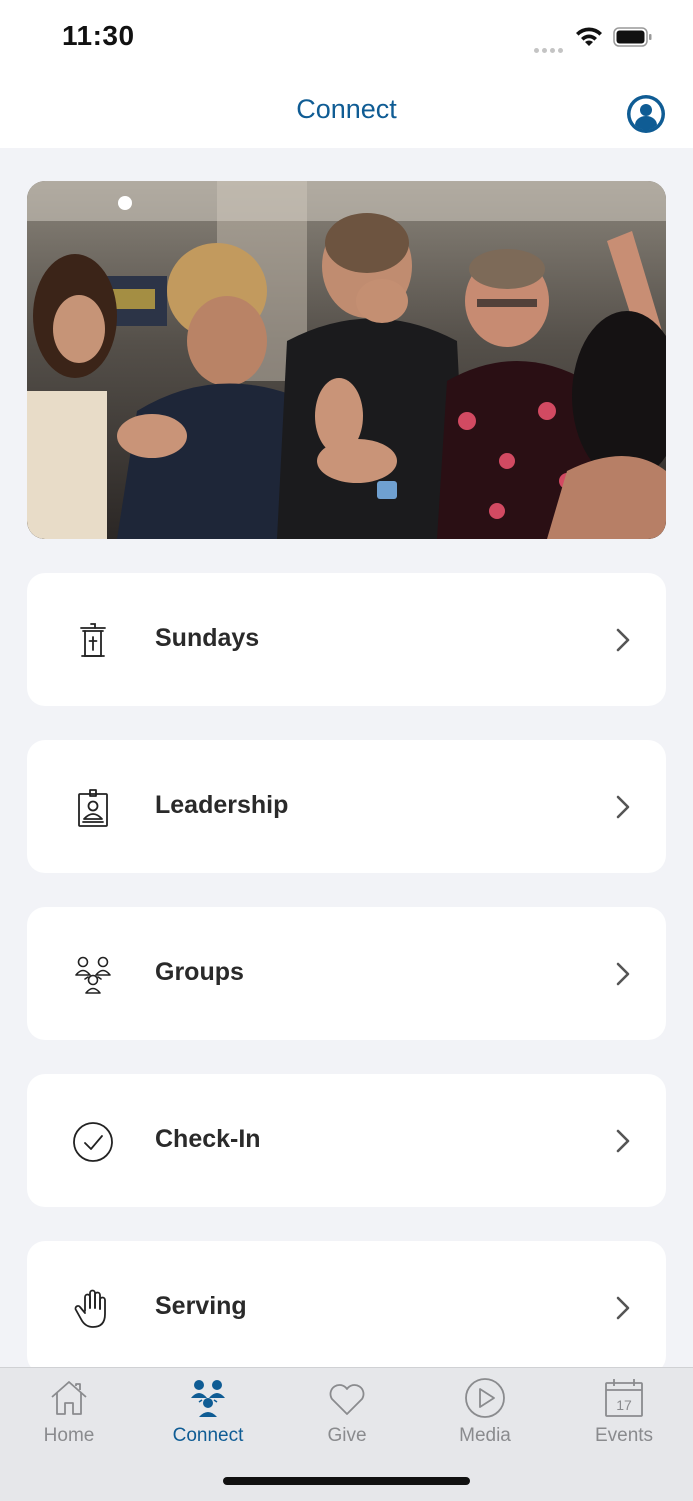 The height and width of the screenshot is (1501, 693). I want to click on menu-item-groups: Groups, so click(346, 973).